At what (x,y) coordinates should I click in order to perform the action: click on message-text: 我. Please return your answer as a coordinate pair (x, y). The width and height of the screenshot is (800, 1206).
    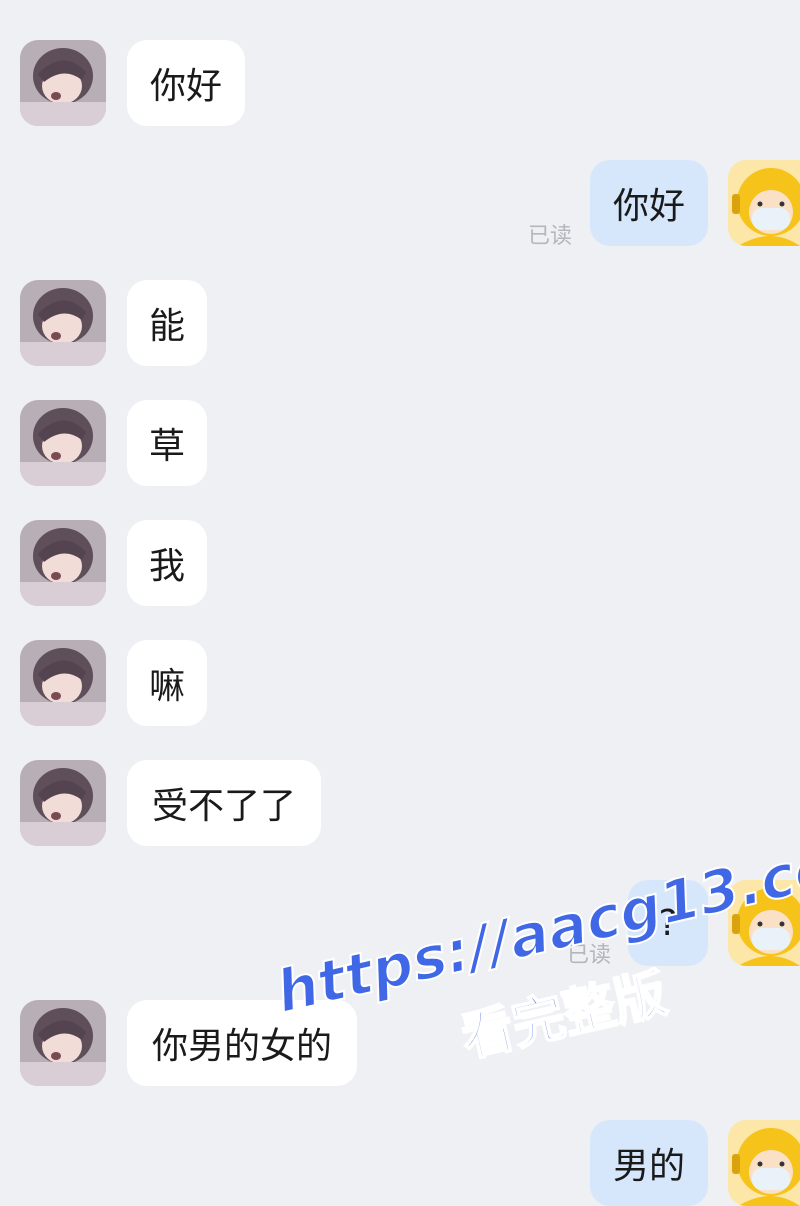
    Looking at the image, I should click on (167, 566).